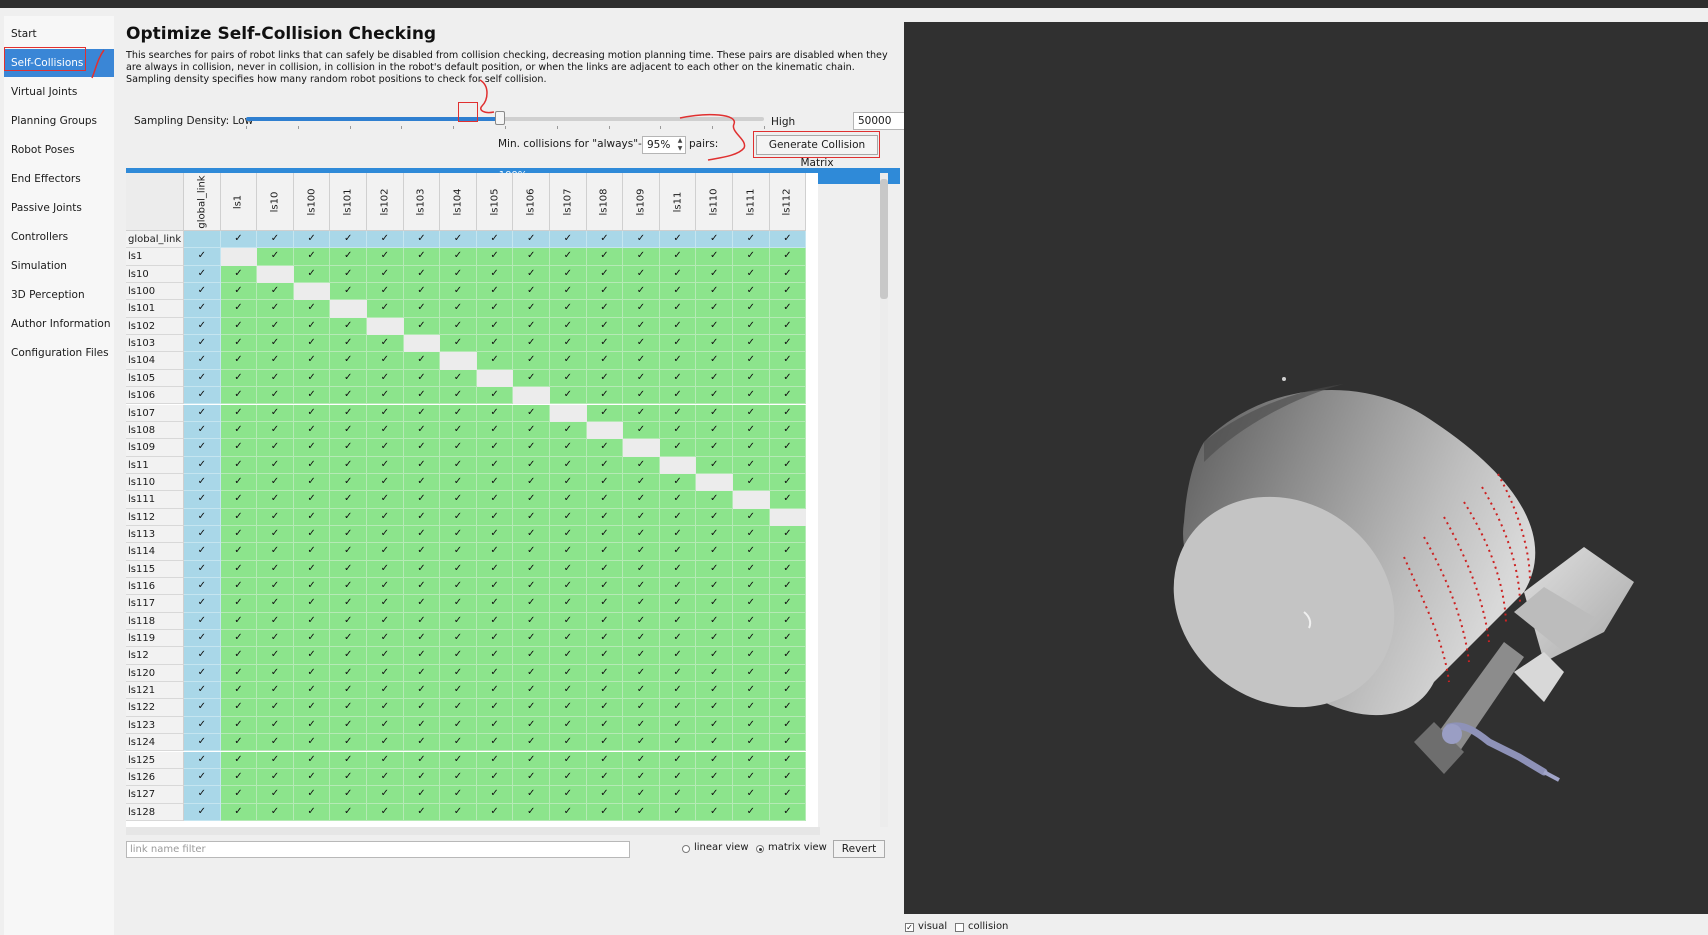 The width and height of the screenshot is (1708, 935). I want to click on sidebar-item-virtual-joints: Virtual Joints, so click(59, 92).